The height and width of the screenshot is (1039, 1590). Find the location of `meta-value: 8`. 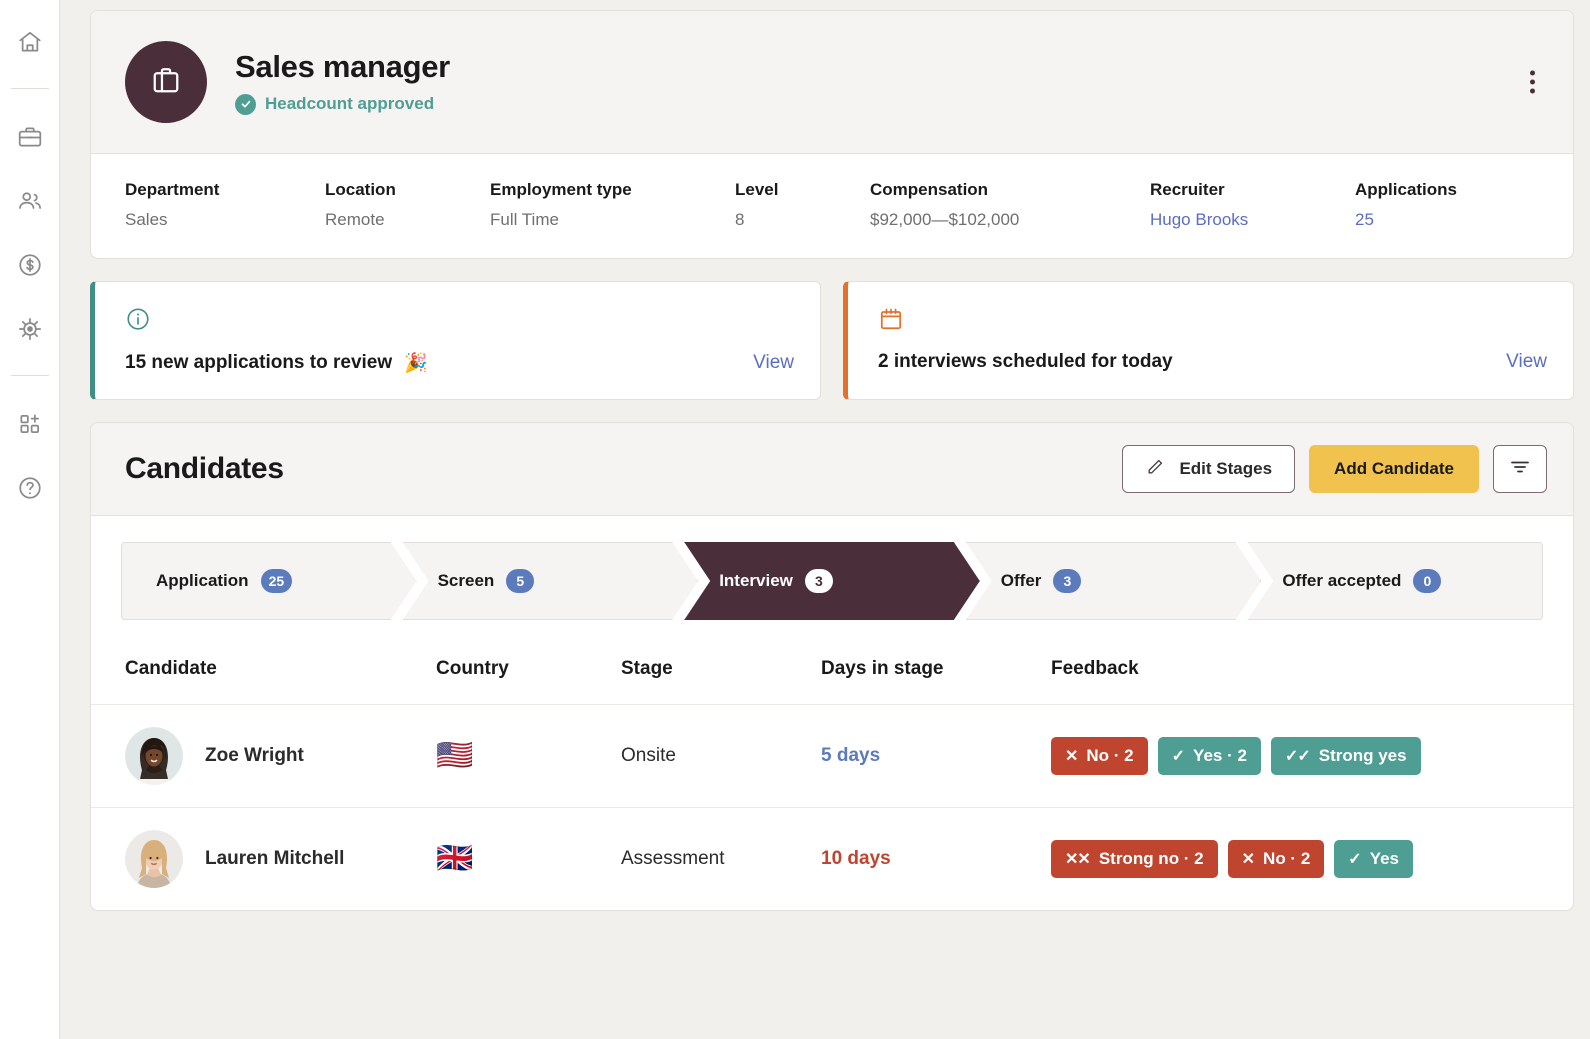

meta-value: 8 is located at coordinates (740, 219).